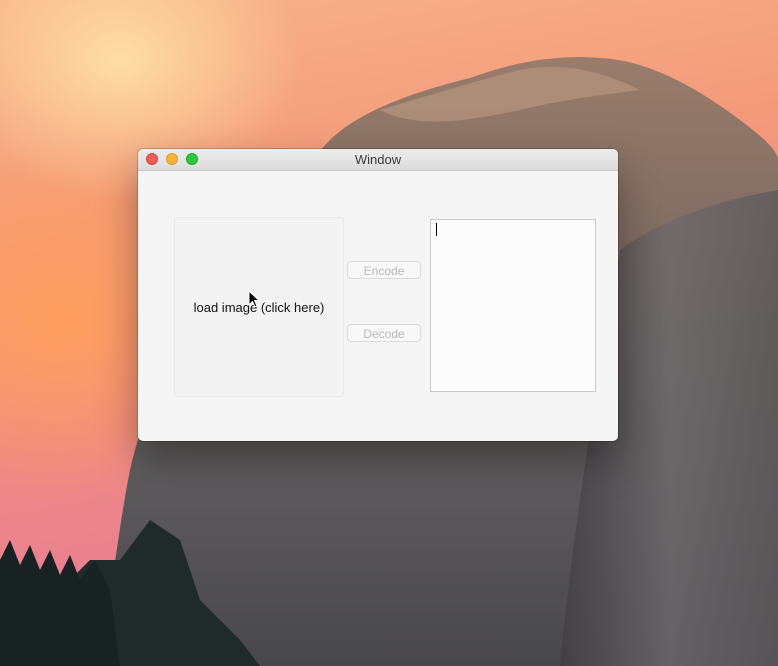 The width and height of the screenshot is (778, 666). What do you see at coordinates (254, 299) in the screenshot?
I see `arrow-pointer-icon` at bounding box center [254, 299].